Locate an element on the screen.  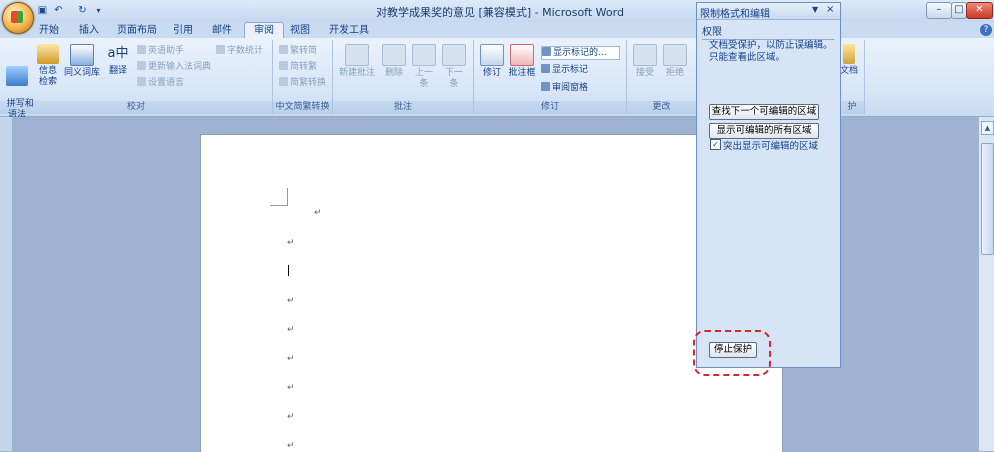
view-only-message: 只能查看此区域。 is located at coordinates (747, 57).